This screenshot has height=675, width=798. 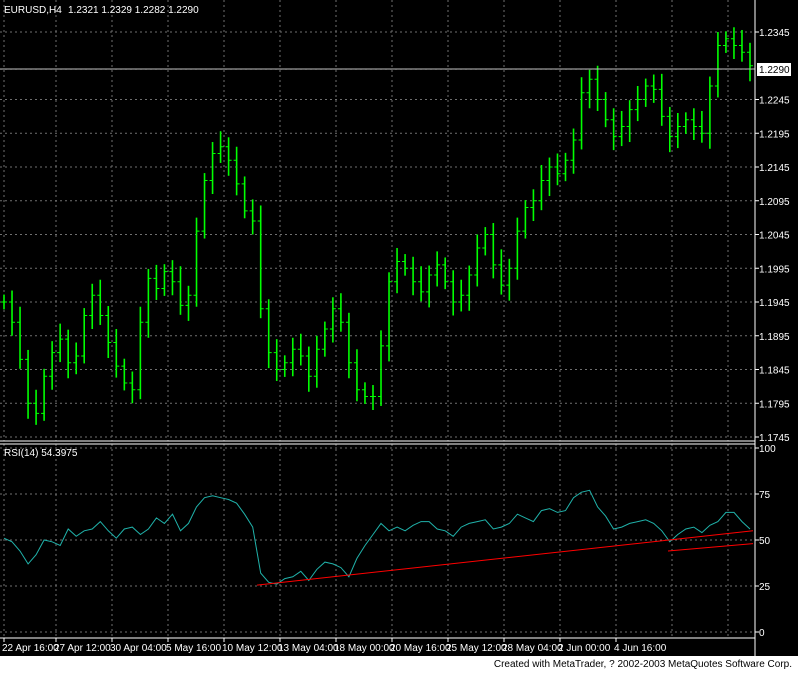 I want to click on rsi-tick-label: 100, so click(x=767, y=449).